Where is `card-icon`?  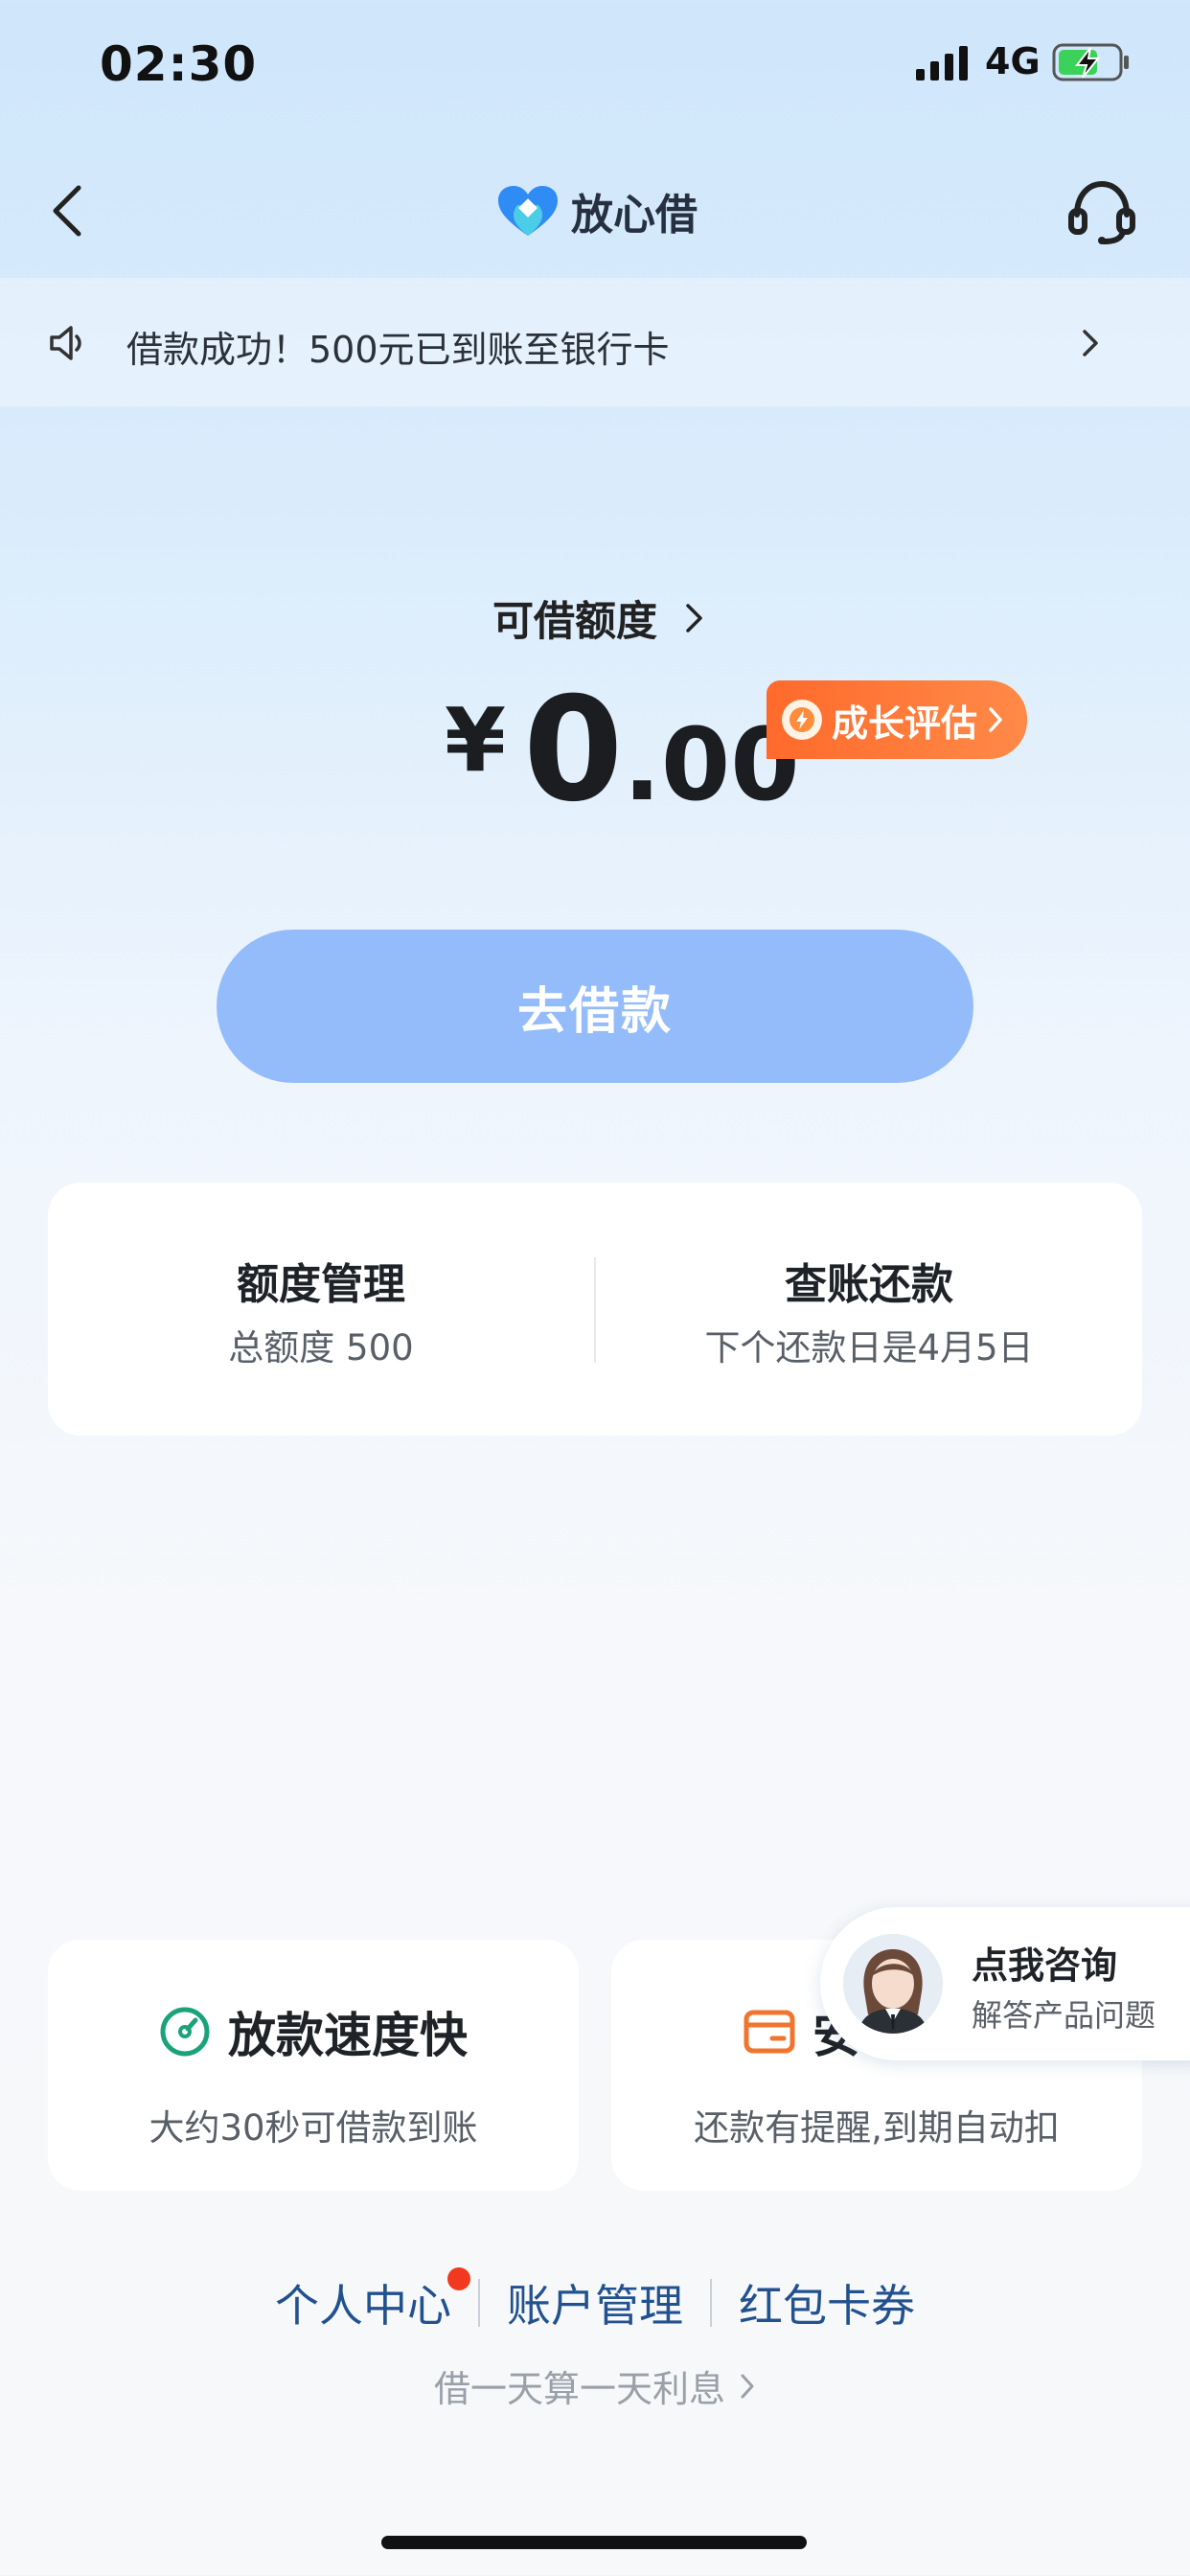
card-icon is located at coordinates (770, 2032).